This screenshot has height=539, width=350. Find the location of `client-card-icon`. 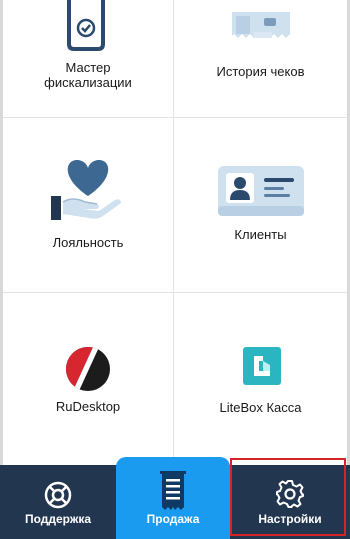

client-card-icon is located at coordinates (261, 191).